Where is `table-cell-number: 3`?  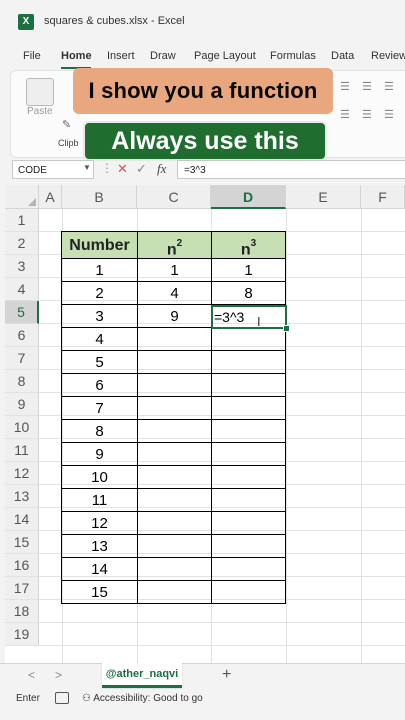 table-cell-number: 3 is located at coordinates (99, 316).